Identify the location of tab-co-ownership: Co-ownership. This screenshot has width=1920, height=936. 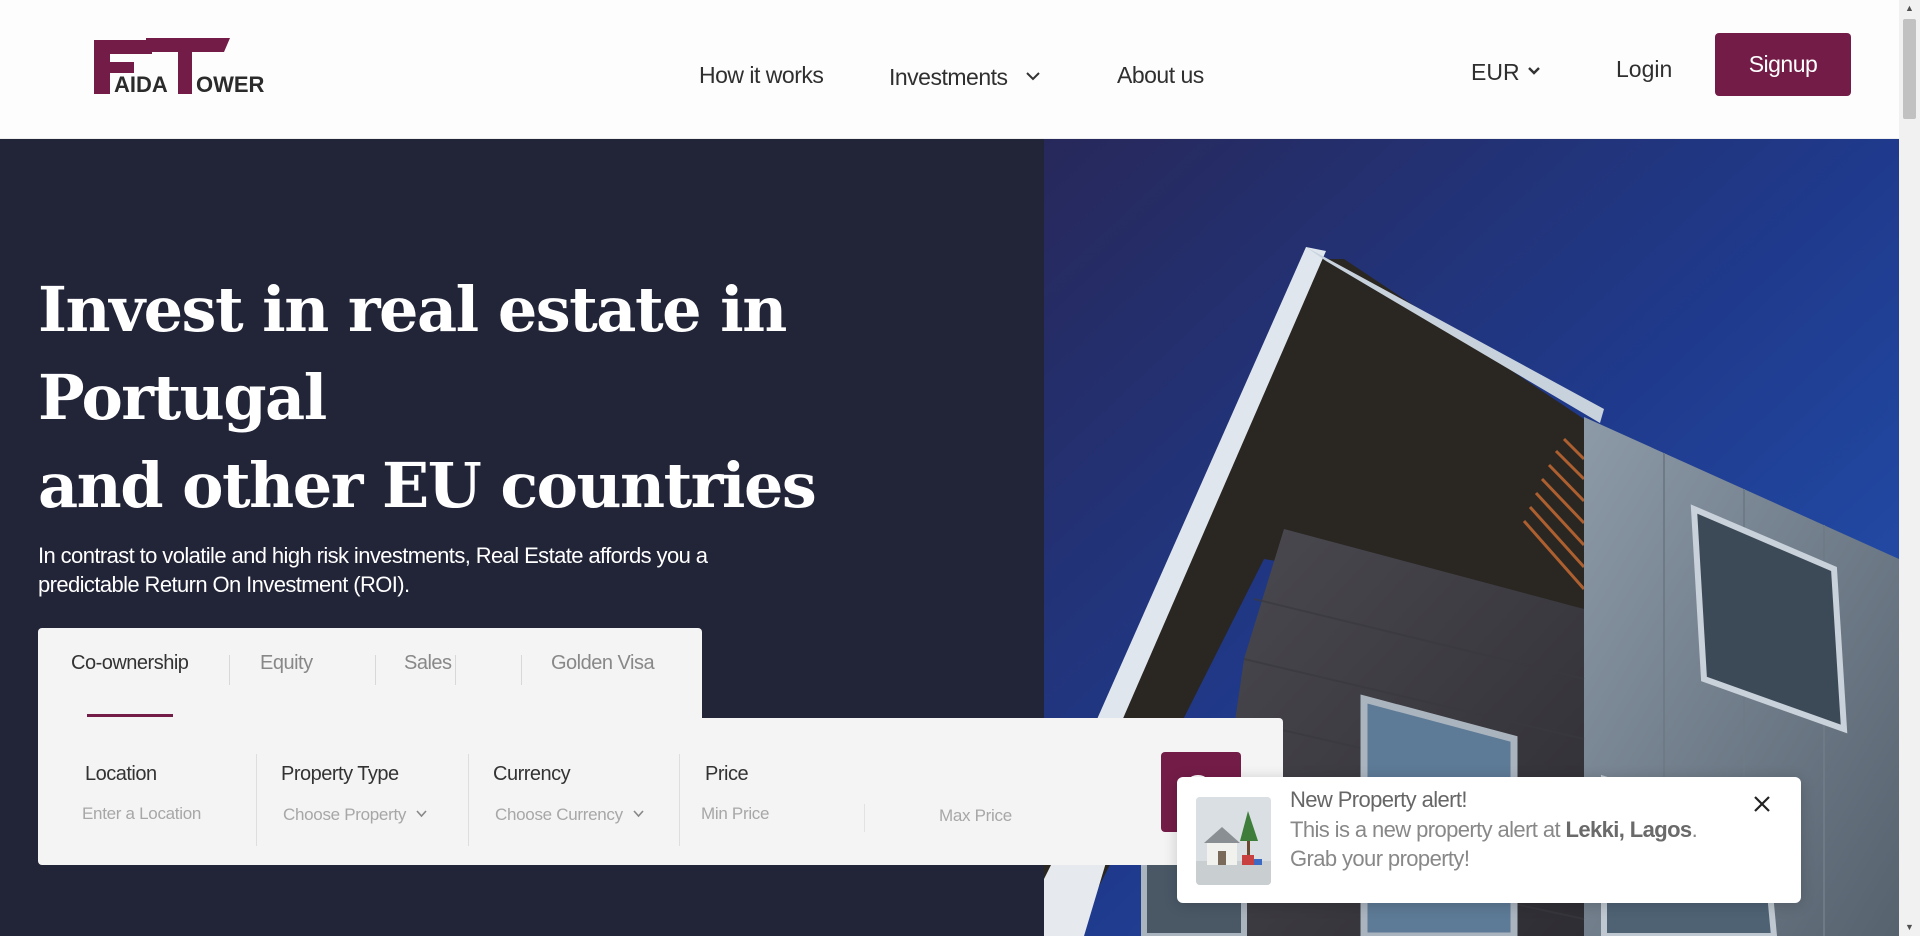
(130, 663).